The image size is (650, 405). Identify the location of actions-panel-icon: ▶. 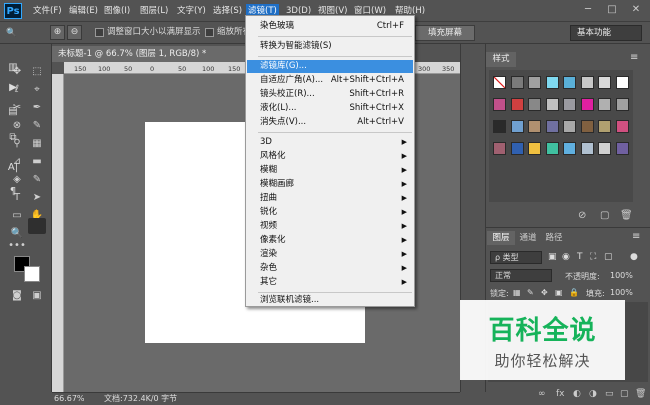
(13, 88).